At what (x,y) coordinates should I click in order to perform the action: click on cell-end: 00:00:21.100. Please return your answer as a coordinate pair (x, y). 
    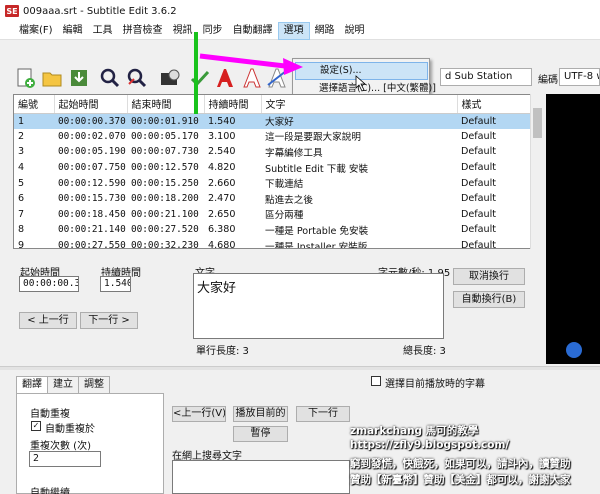
    Looking at the image, I should click on (165, 214).